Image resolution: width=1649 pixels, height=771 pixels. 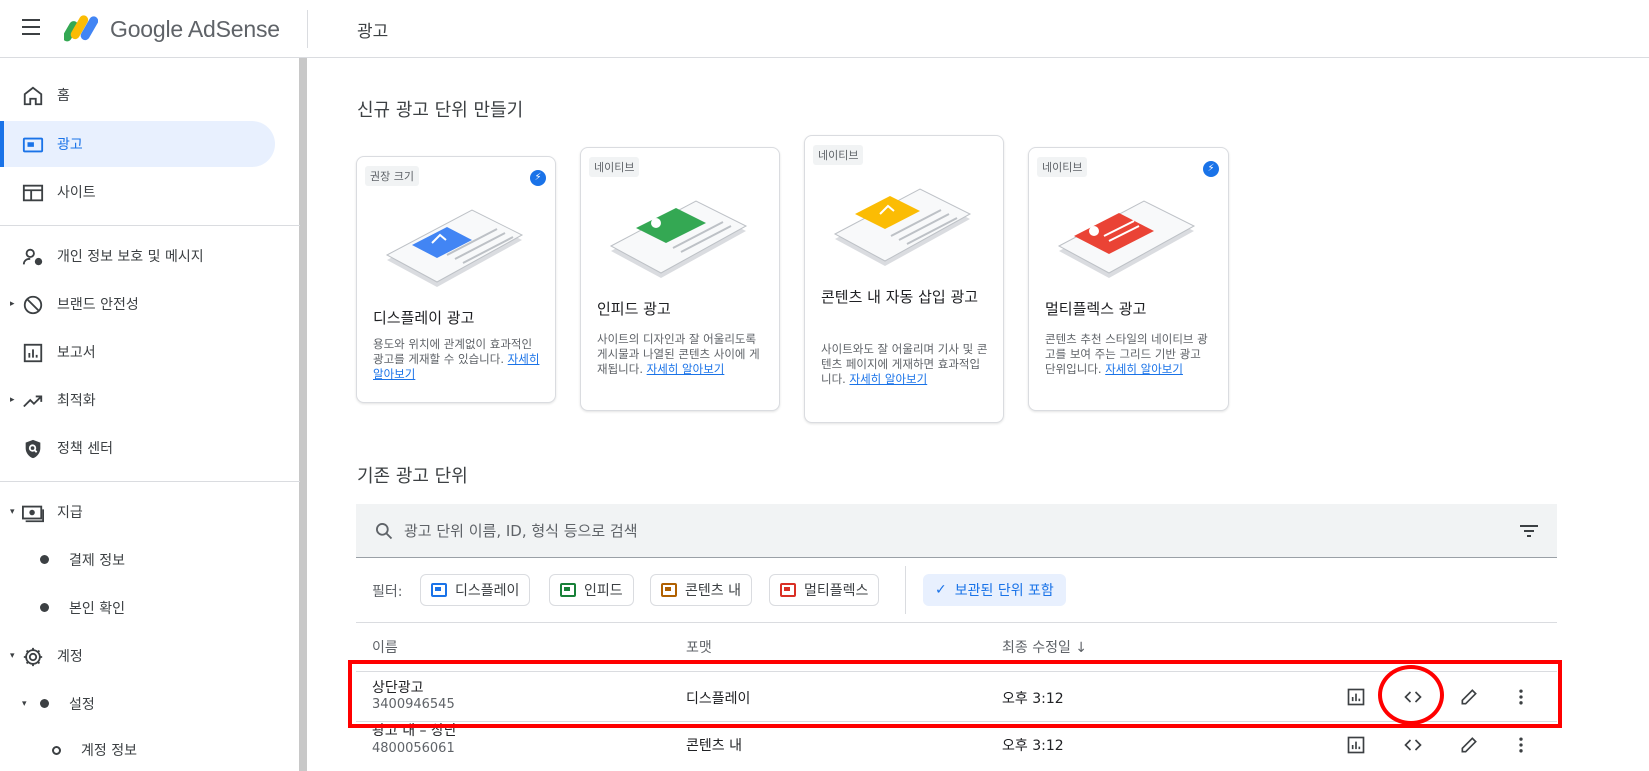 I want to click on sidebar-item-reports: 보고서, so click(x=145, y=352).